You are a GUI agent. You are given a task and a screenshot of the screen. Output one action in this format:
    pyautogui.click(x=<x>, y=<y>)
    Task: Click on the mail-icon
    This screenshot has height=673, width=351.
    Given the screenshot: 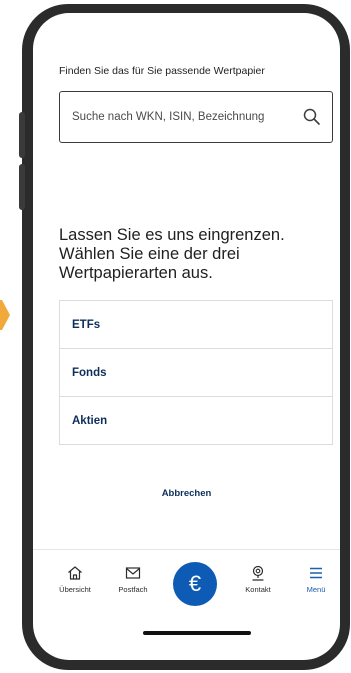 What is the action you would take?
    pyautogui.click(x=133, y=573)
    